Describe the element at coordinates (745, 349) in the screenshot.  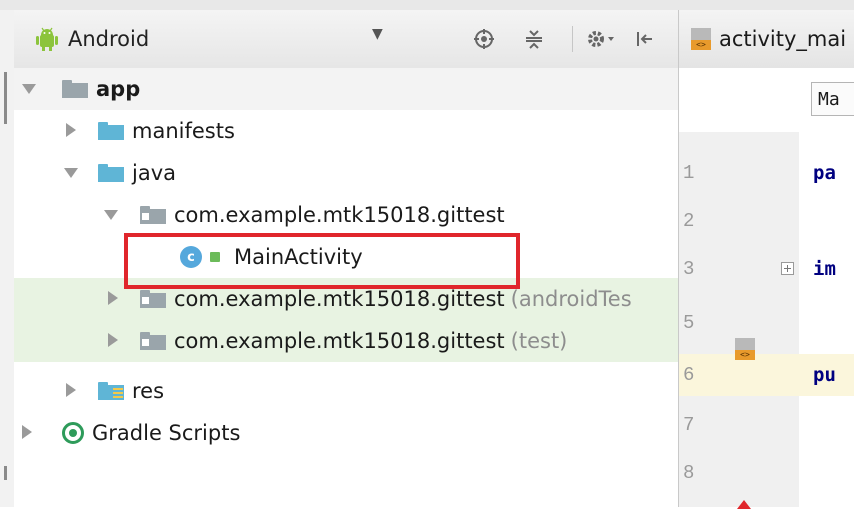
I see `layout-file-icon: <>` at that location.